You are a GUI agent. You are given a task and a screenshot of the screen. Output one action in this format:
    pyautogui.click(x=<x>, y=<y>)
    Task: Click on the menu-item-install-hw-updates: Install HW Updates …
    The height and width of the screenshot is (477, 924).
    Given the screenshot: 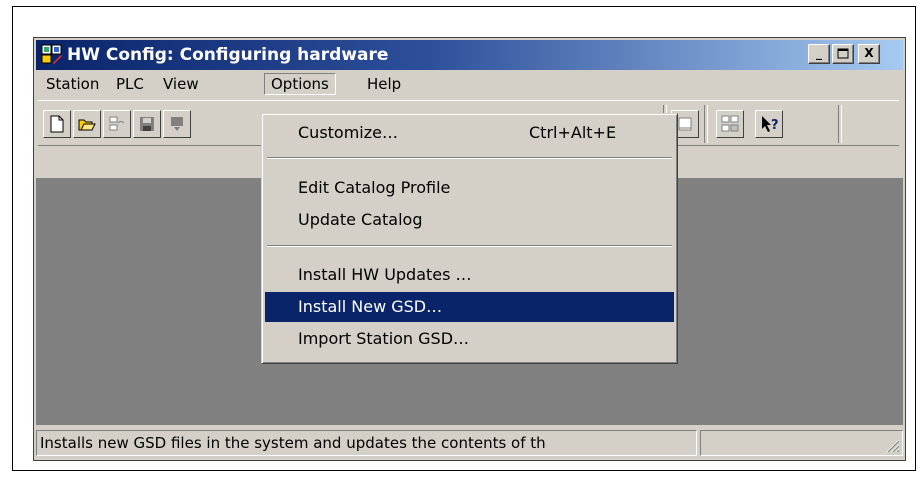 What is the action you would take?
    pyautogui.click(x=469, y=275)
    